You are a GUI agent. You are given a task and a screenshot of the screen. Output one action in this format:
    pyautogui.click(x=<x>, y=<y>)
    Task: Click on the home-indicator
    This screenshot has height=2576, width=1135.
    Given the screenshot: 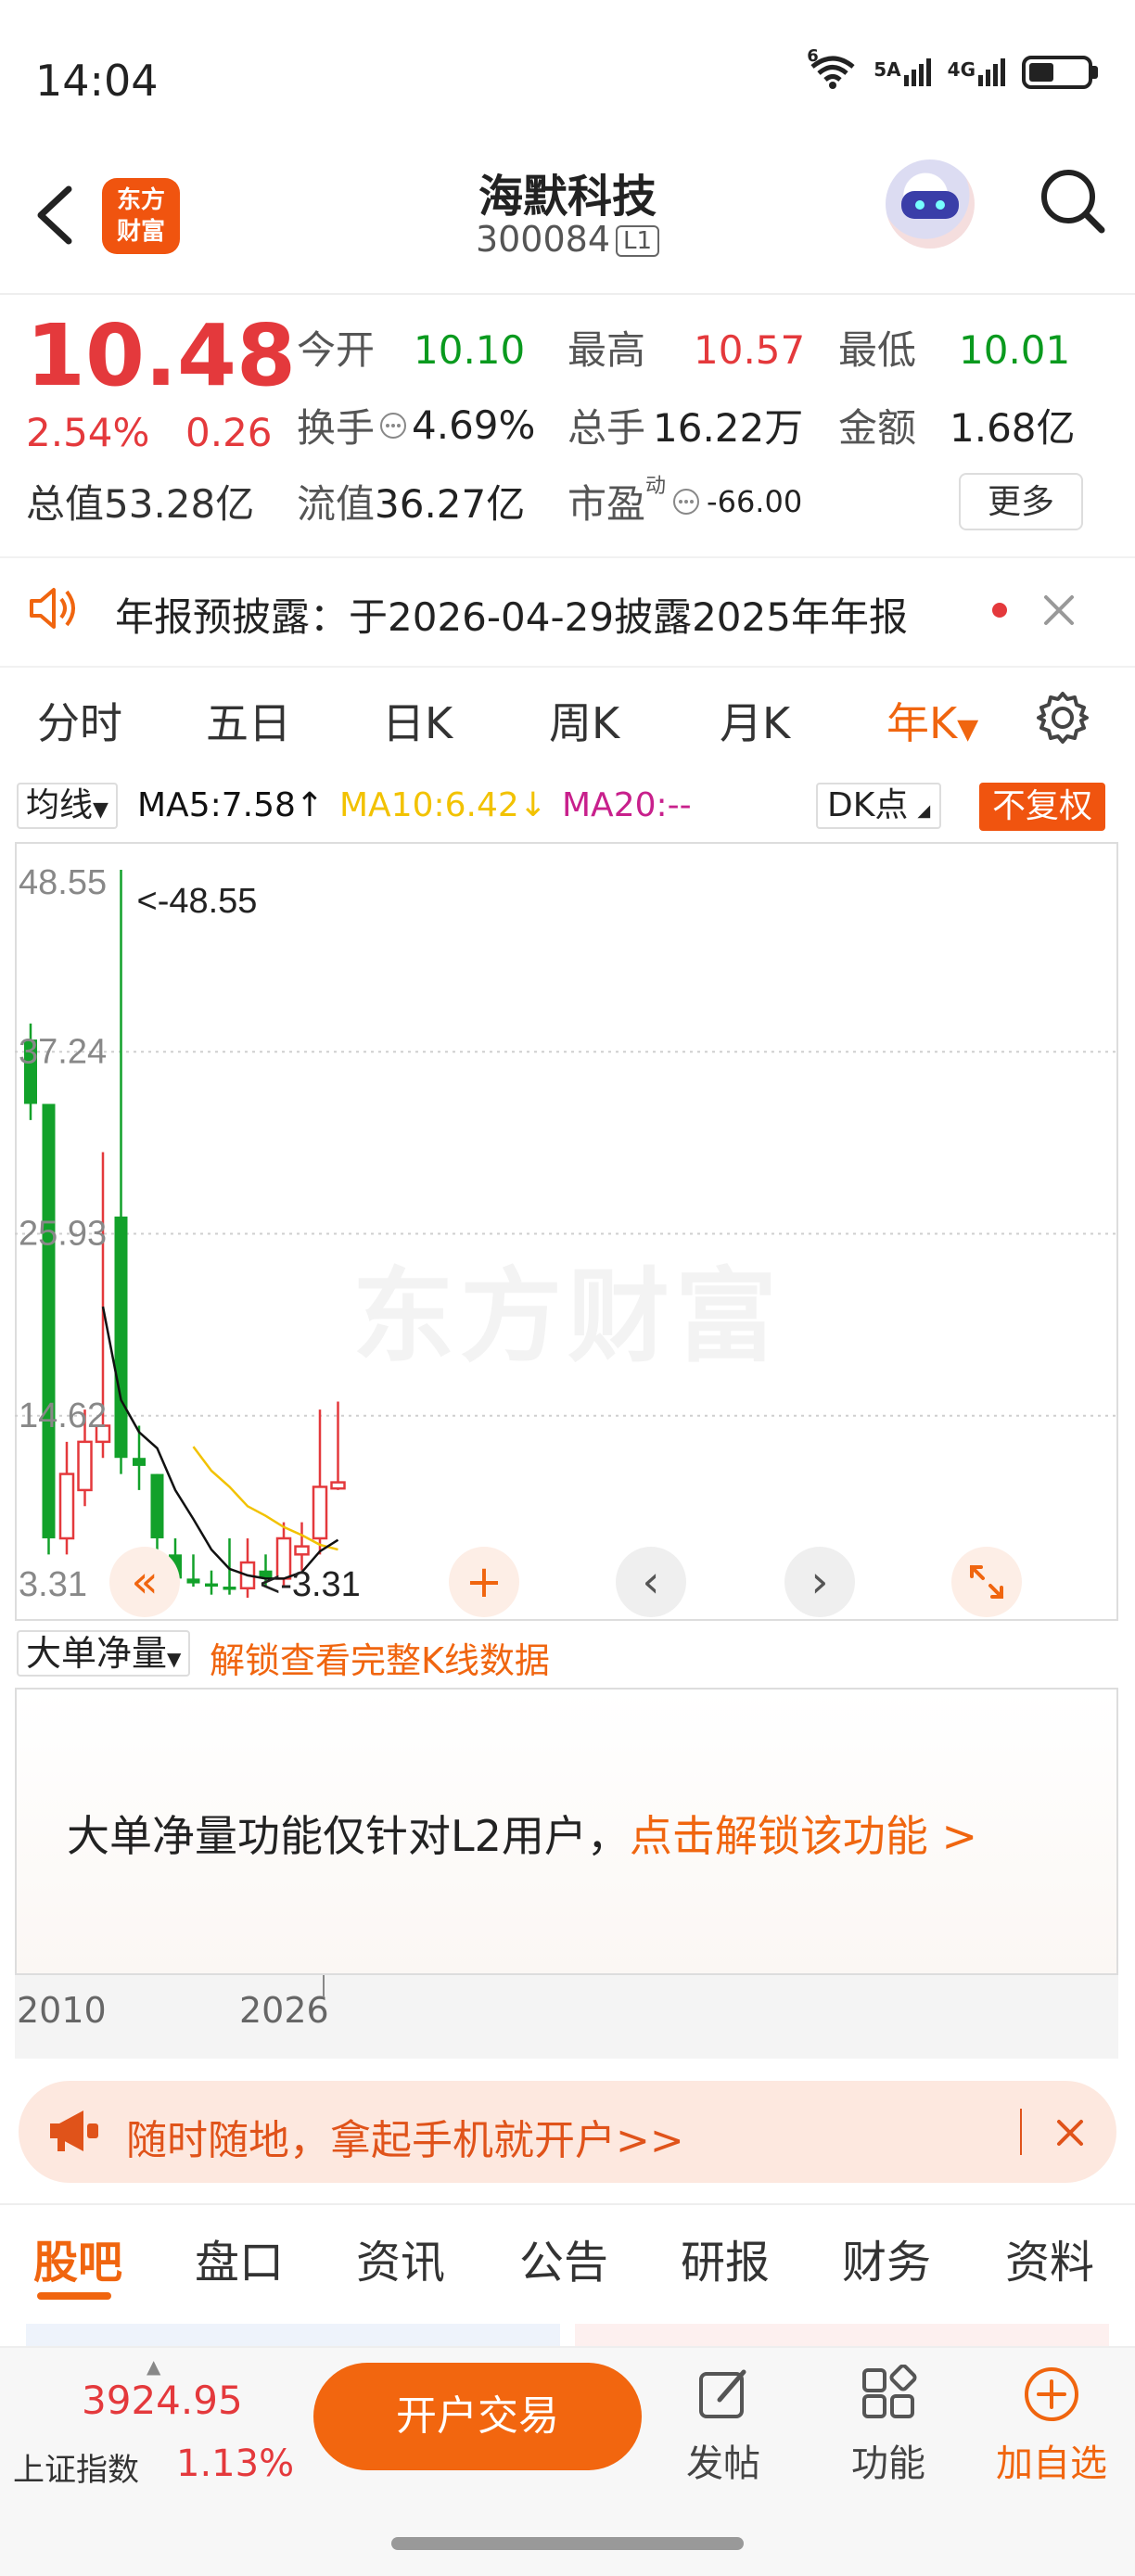 What is the action you would take?
    pyautogui.click(x=567, y=2543)
    